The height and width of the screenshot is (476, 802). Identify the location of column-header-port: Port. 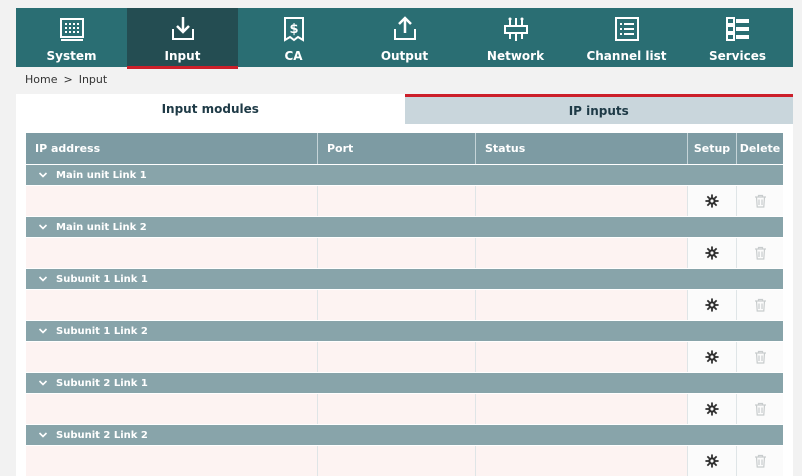
(397, 148).